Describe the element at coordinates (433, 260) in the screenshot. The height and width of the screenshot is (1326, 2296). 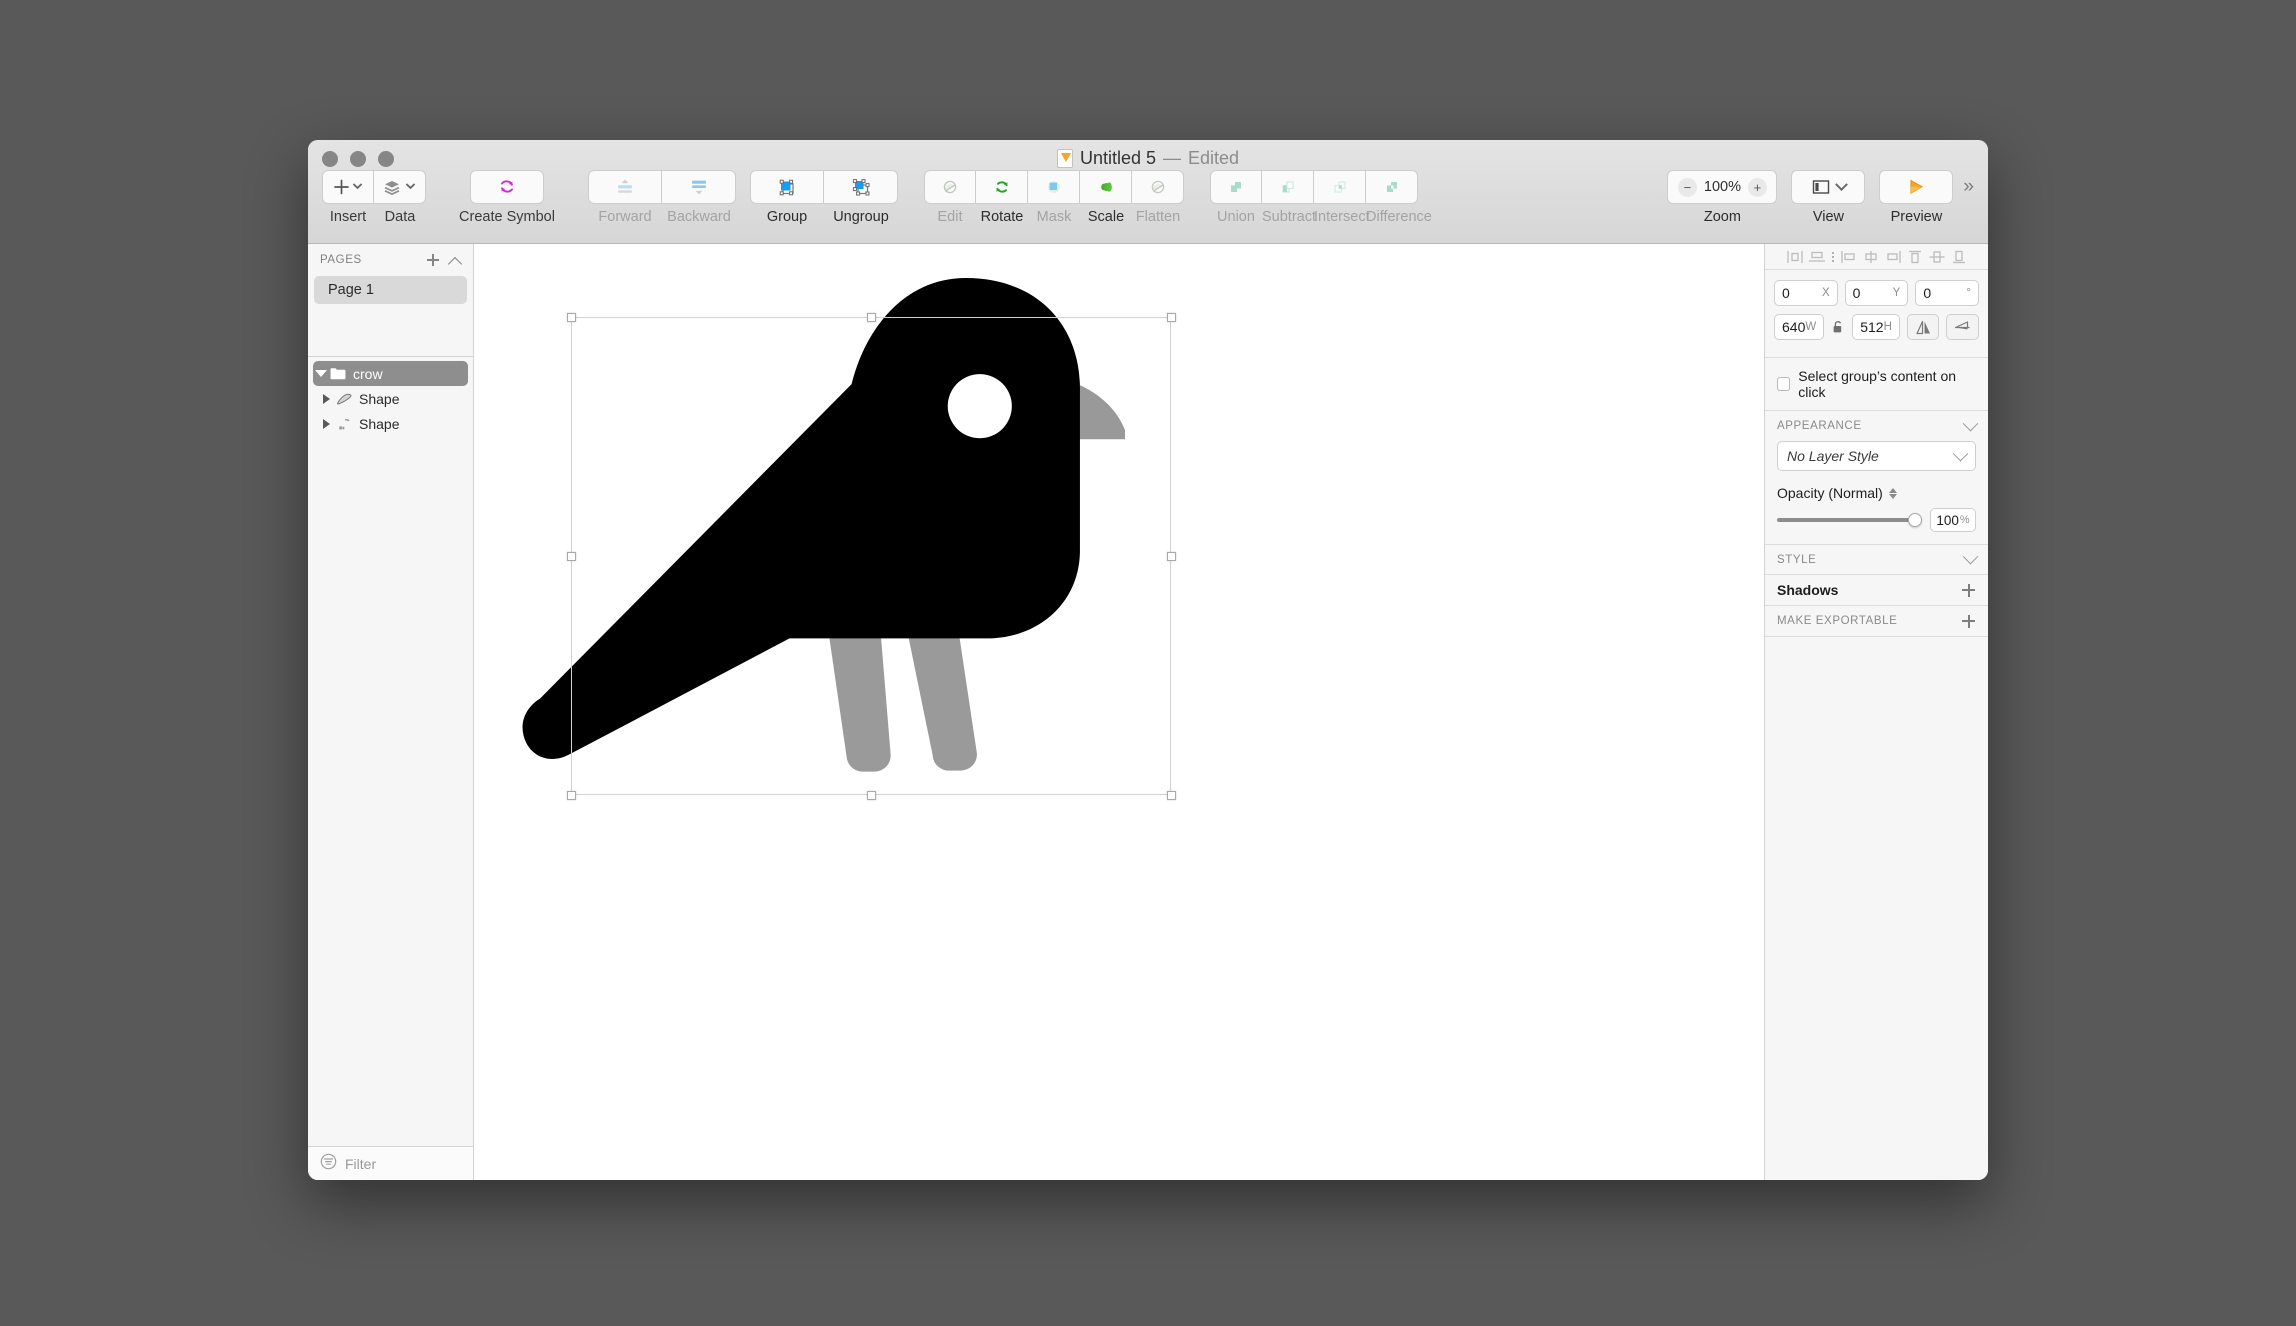
I see `add-page-button` at that location.